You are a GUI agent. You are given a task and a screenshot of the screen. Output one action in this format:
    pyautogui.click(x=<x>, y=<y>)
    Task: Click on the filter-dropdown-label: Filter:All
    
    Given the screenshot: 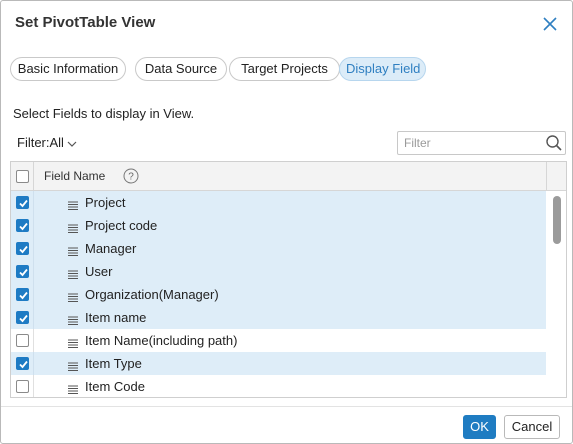 What is the action you would take?
    pyautogui.click(x=40, y=142)
    